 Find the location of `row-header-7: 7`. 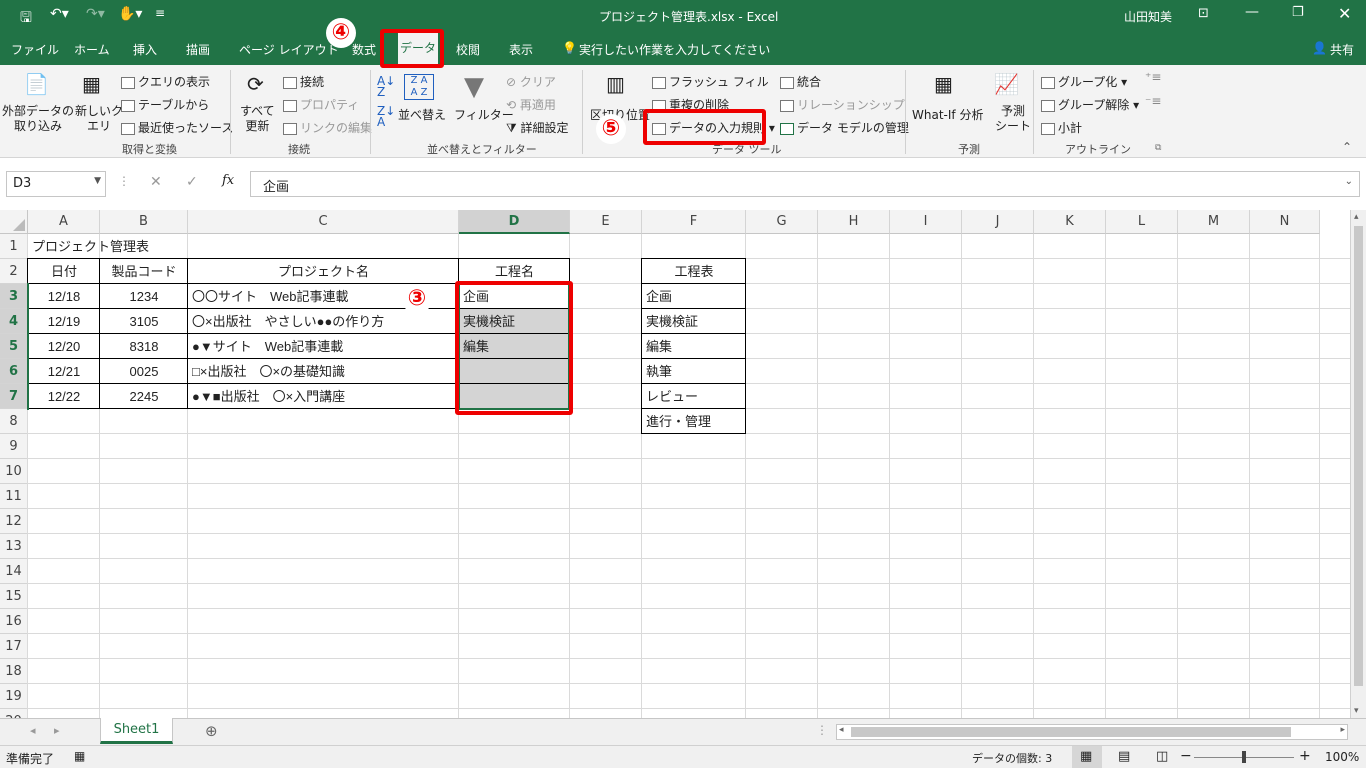

row-header-7: 7 is located at coordinates (14, 396).